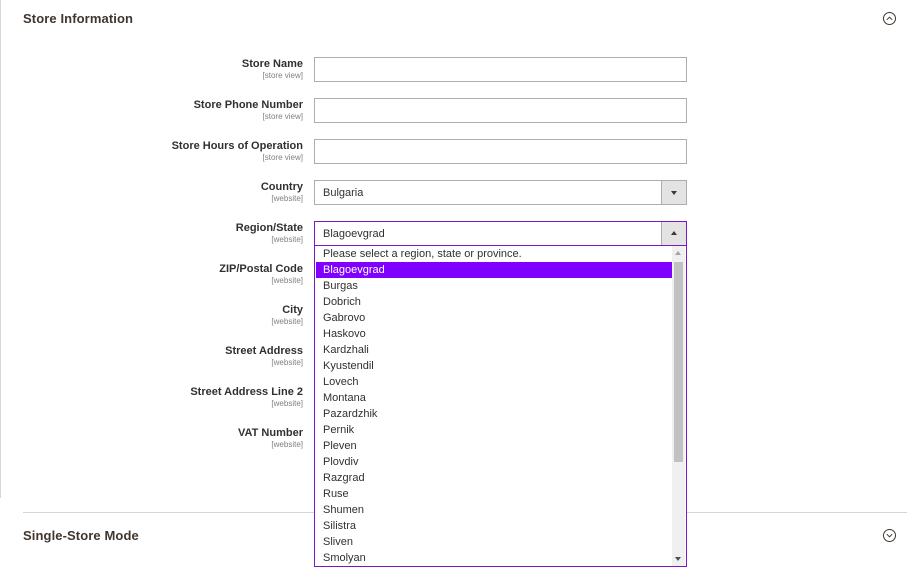 This screenshot has height=583, width=918. Describe the element at coordinates (287, 362) in the screenshot. I see `street-address-scope: [website]` at that location.